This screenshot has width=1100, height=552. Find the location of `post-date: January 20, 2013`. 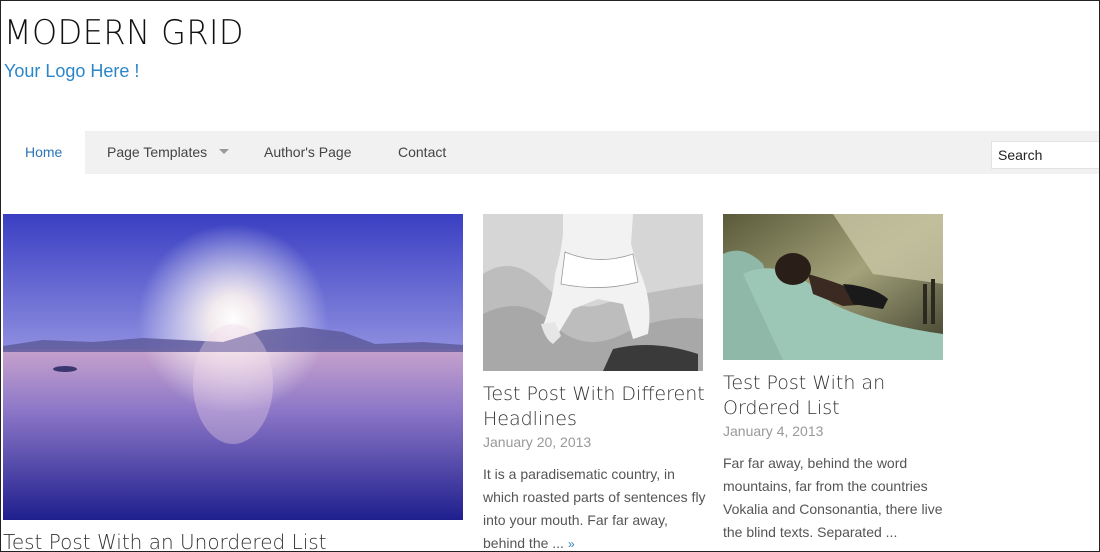

post-date: January 20, 2013 is located at coordinates (537, 442).